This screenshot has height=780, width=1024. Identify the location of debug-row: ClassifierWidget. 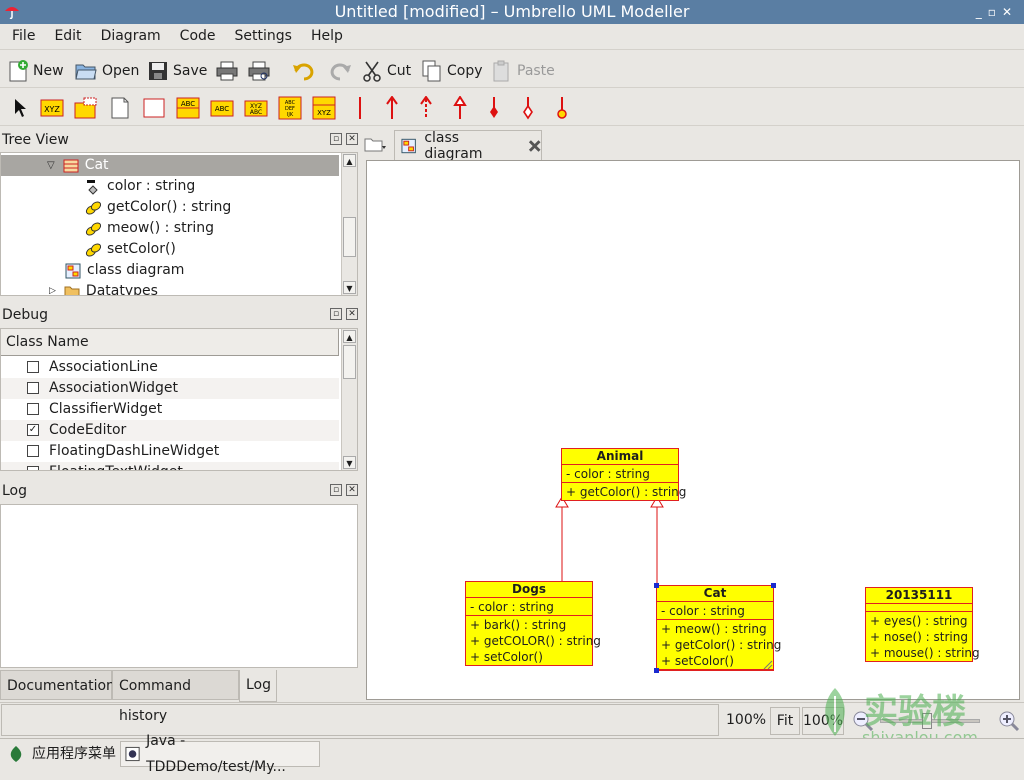
(170, 409).